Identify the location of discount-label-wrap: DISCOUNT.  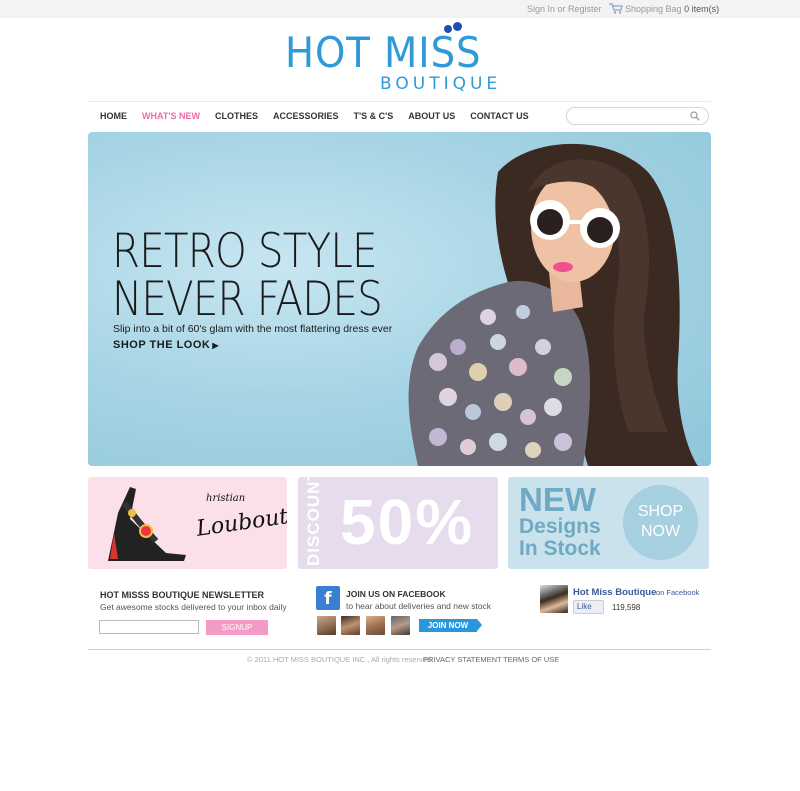
(312, 521).